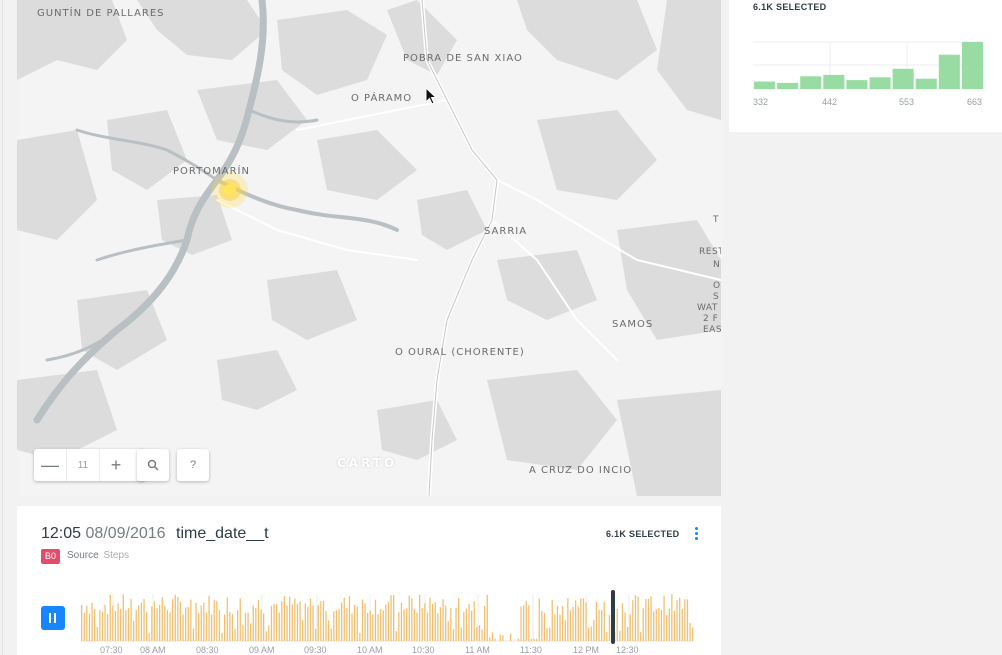 This screenshot has width=1002, height=655. What do you see at coordinates (83, 465) in the screenshot?
I see `zoom-level: 11` at bounding box center [83, 465].